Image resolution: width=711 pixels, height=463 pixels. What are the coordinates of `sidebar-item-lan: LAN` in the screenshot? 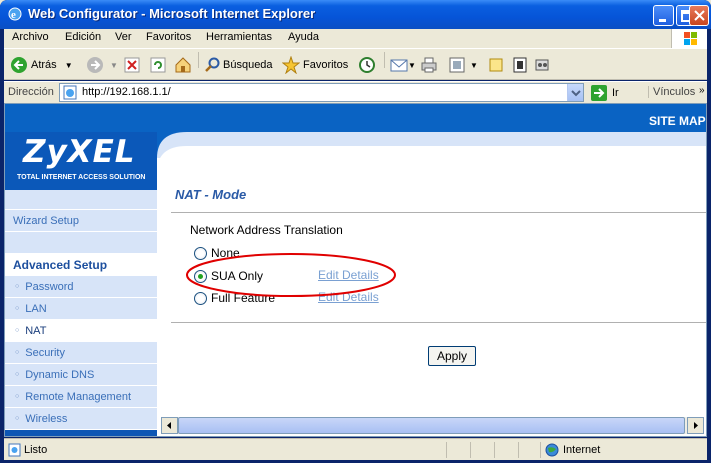 It's located at (81, 309).